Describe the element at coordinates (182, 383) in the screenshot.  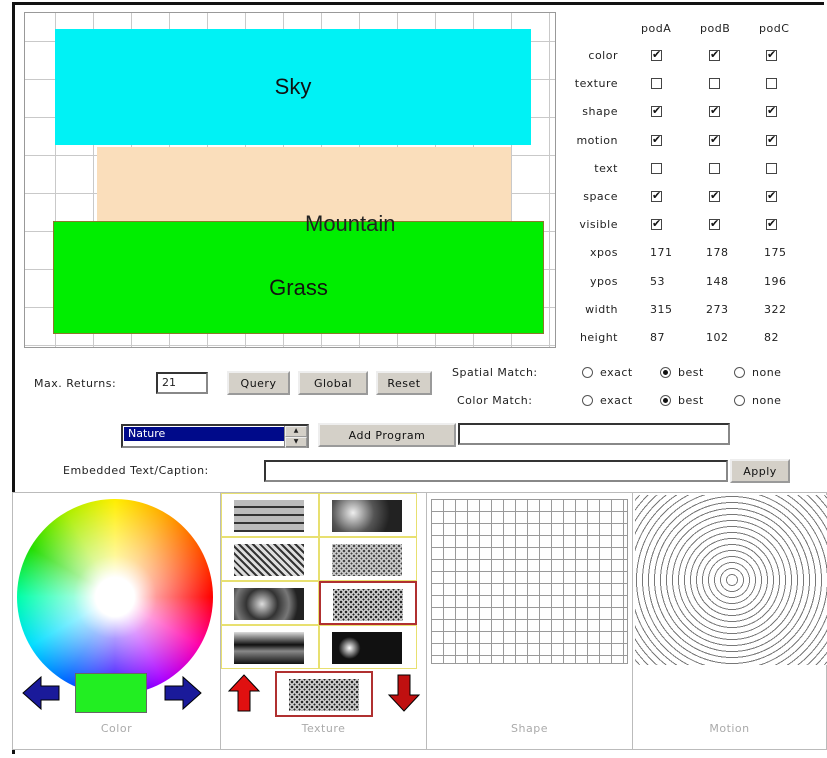
I see `max-returns-input: 21` at that location.